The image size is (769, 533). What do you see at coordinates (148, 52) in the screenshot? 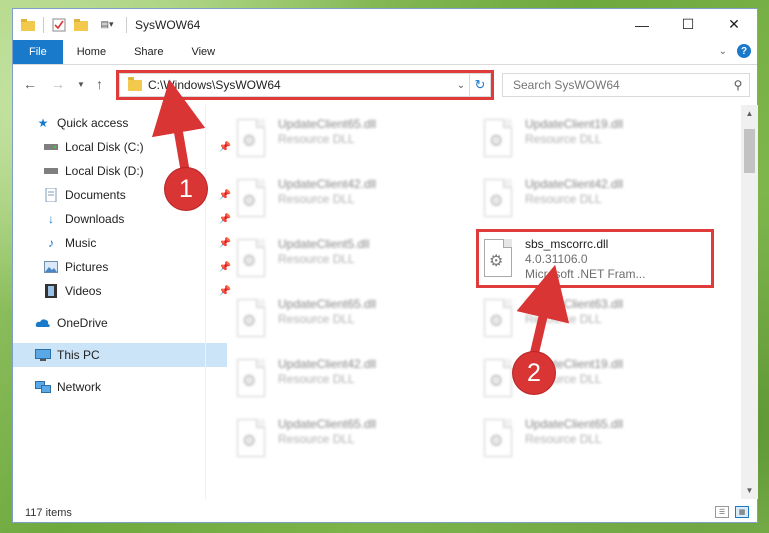
I see `tab-share: Share` at bounding box center [148, 52].